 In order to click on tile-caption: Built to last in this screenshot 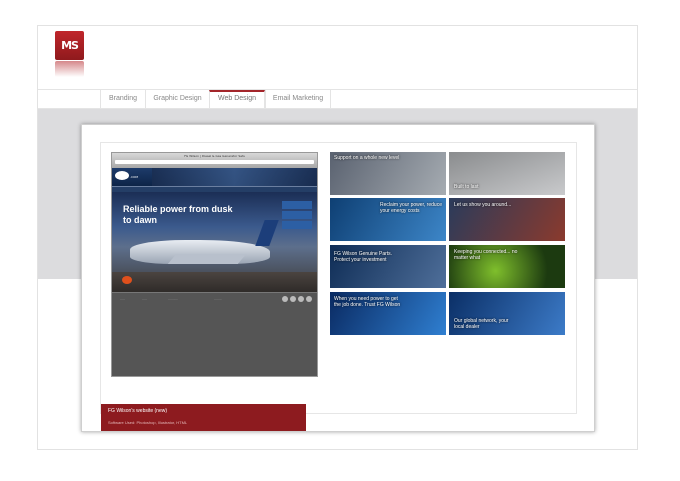, I will do `click(466, 187)`.